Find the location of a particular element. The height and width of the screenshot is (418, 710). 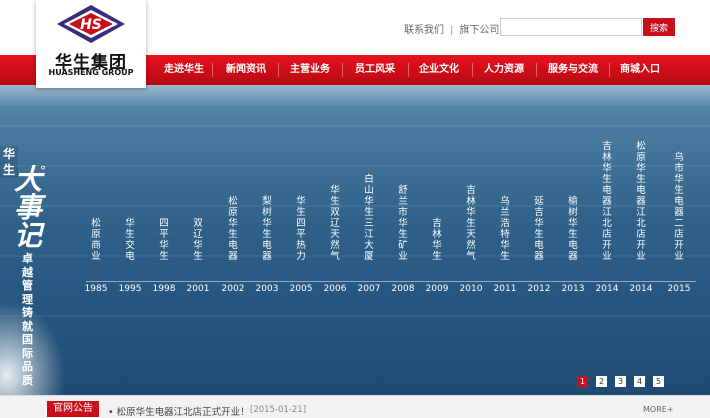

nav-item-news: 新闻资讯 is located at coordinates (246, 70).